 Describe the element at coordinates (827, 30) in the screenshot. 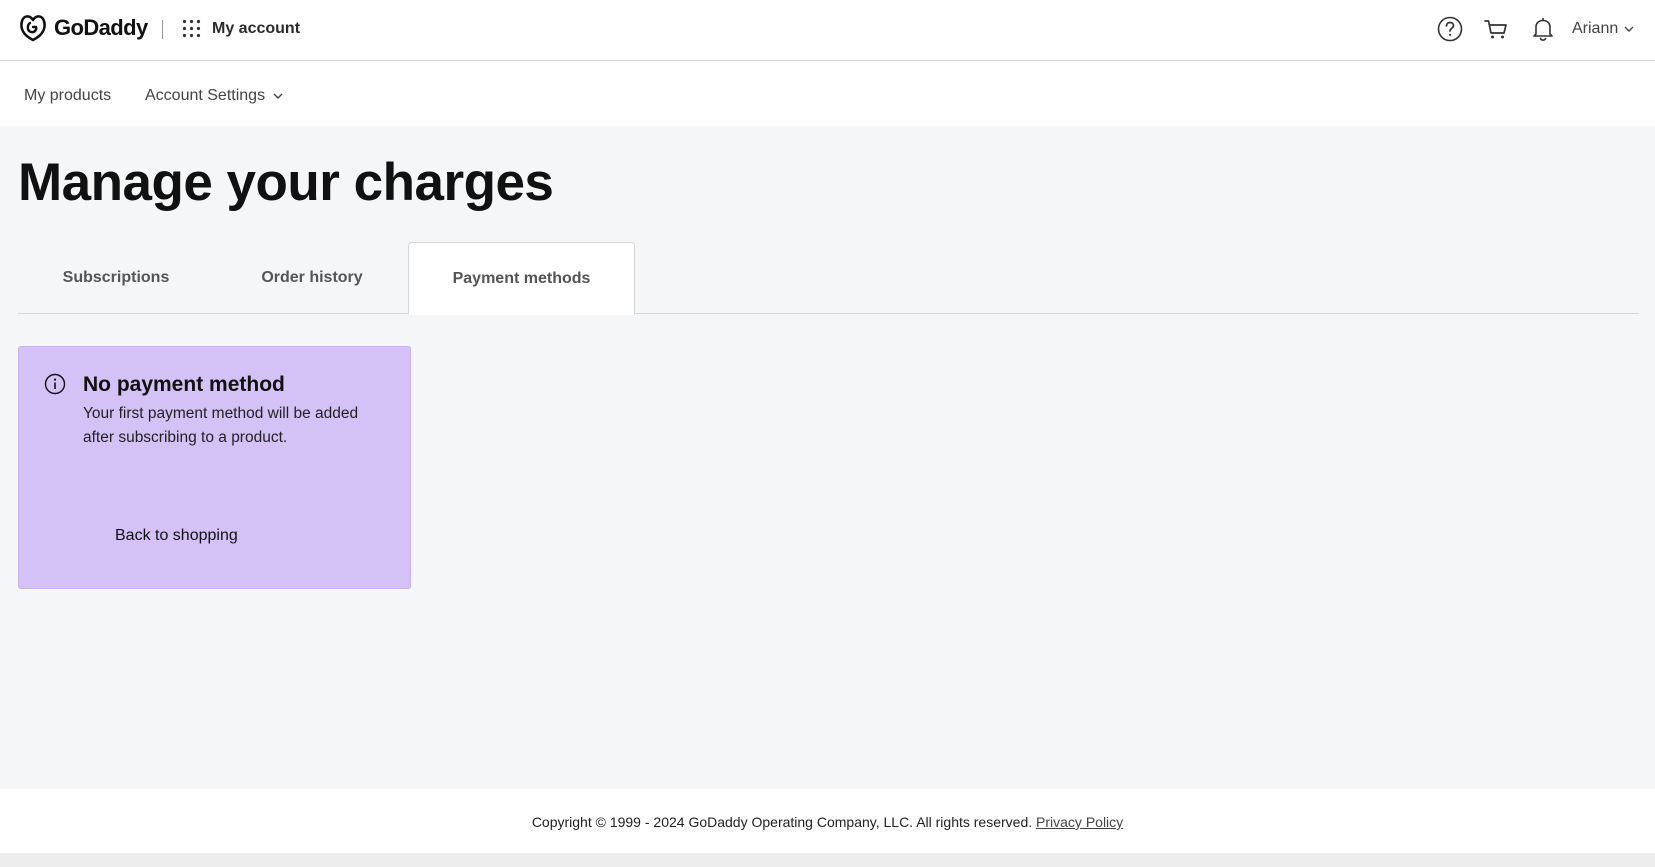

I see `top-header: GoDaddy My account Ariann` at that location.